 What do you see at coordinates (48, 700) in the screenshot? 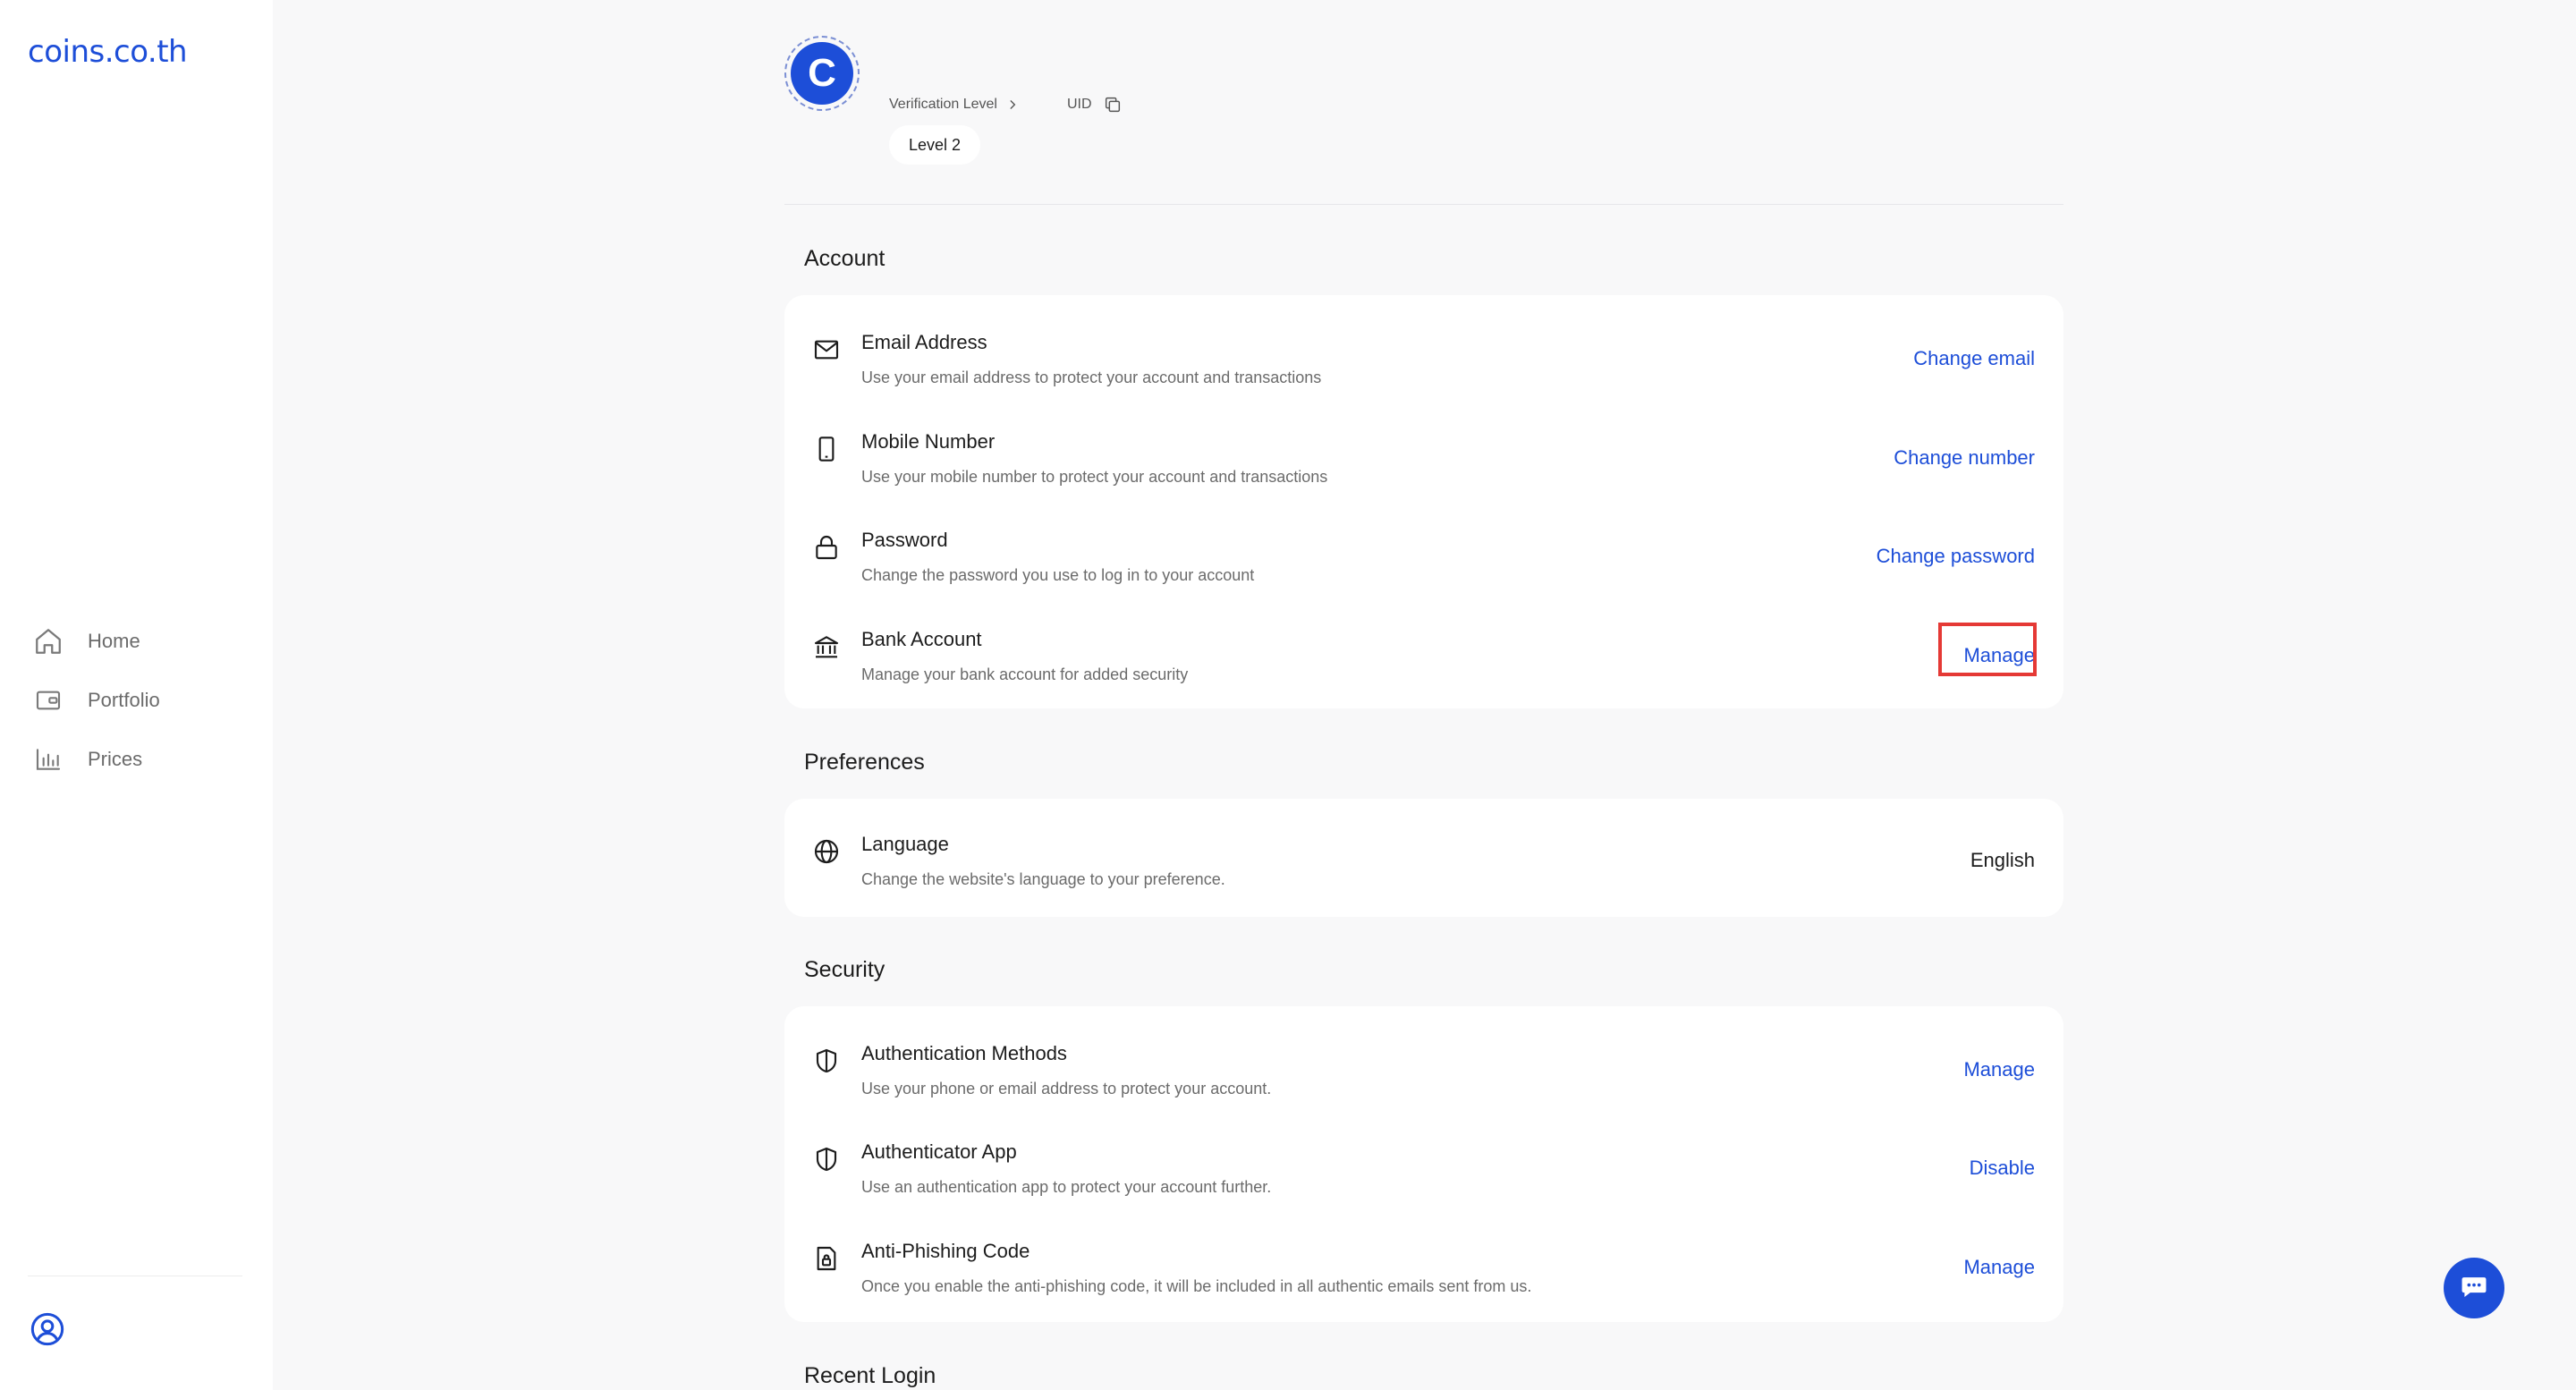
I see `wallet-icon` at bounding box center [48, 700].